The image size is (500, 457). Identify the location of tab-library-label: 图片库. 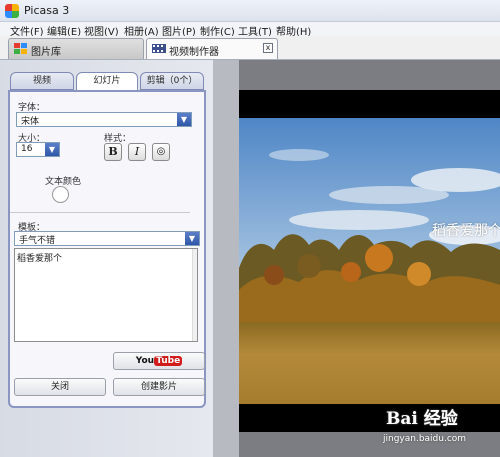
(46, 52).